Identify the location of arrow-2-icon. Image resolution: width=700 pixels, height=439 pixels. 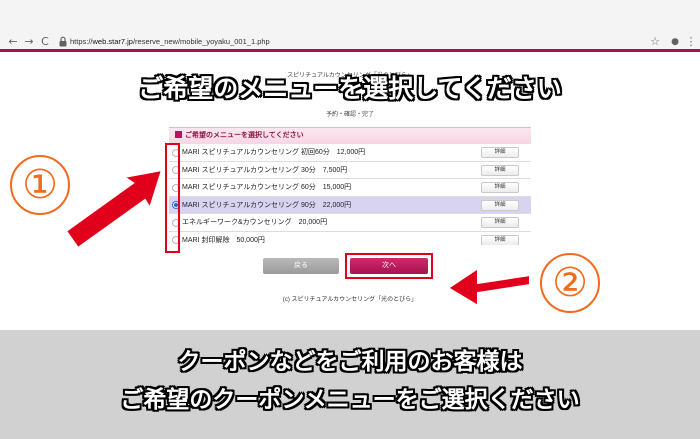
(488, 287).